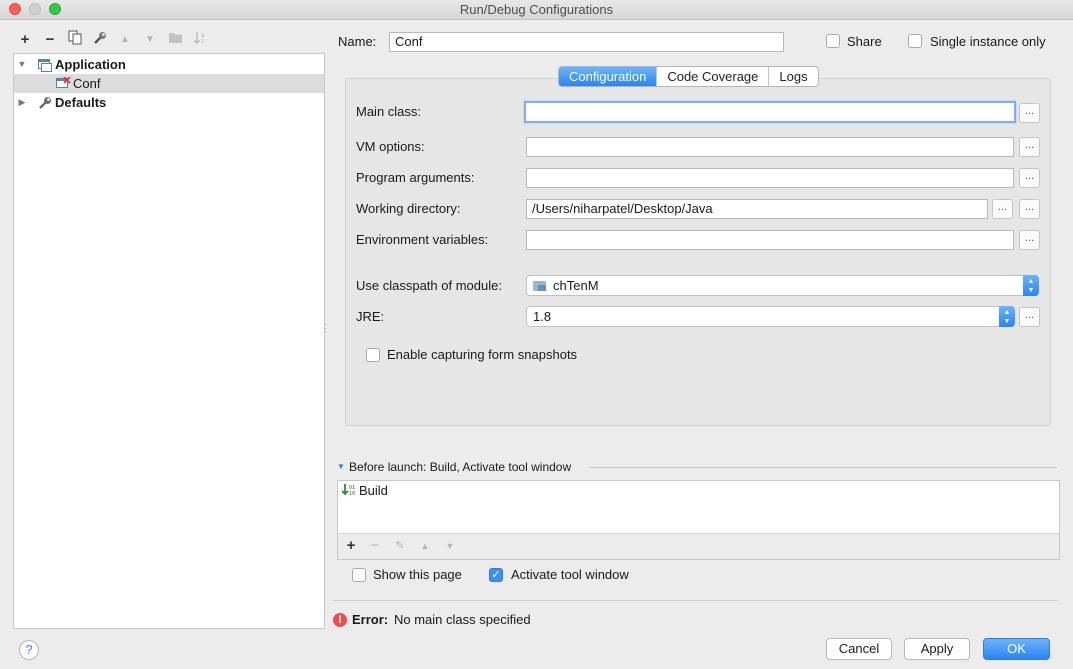  What do you see at coordinates (823, 467) in the screenshot?
I see `section-divider` at bounding box center [823, 467].